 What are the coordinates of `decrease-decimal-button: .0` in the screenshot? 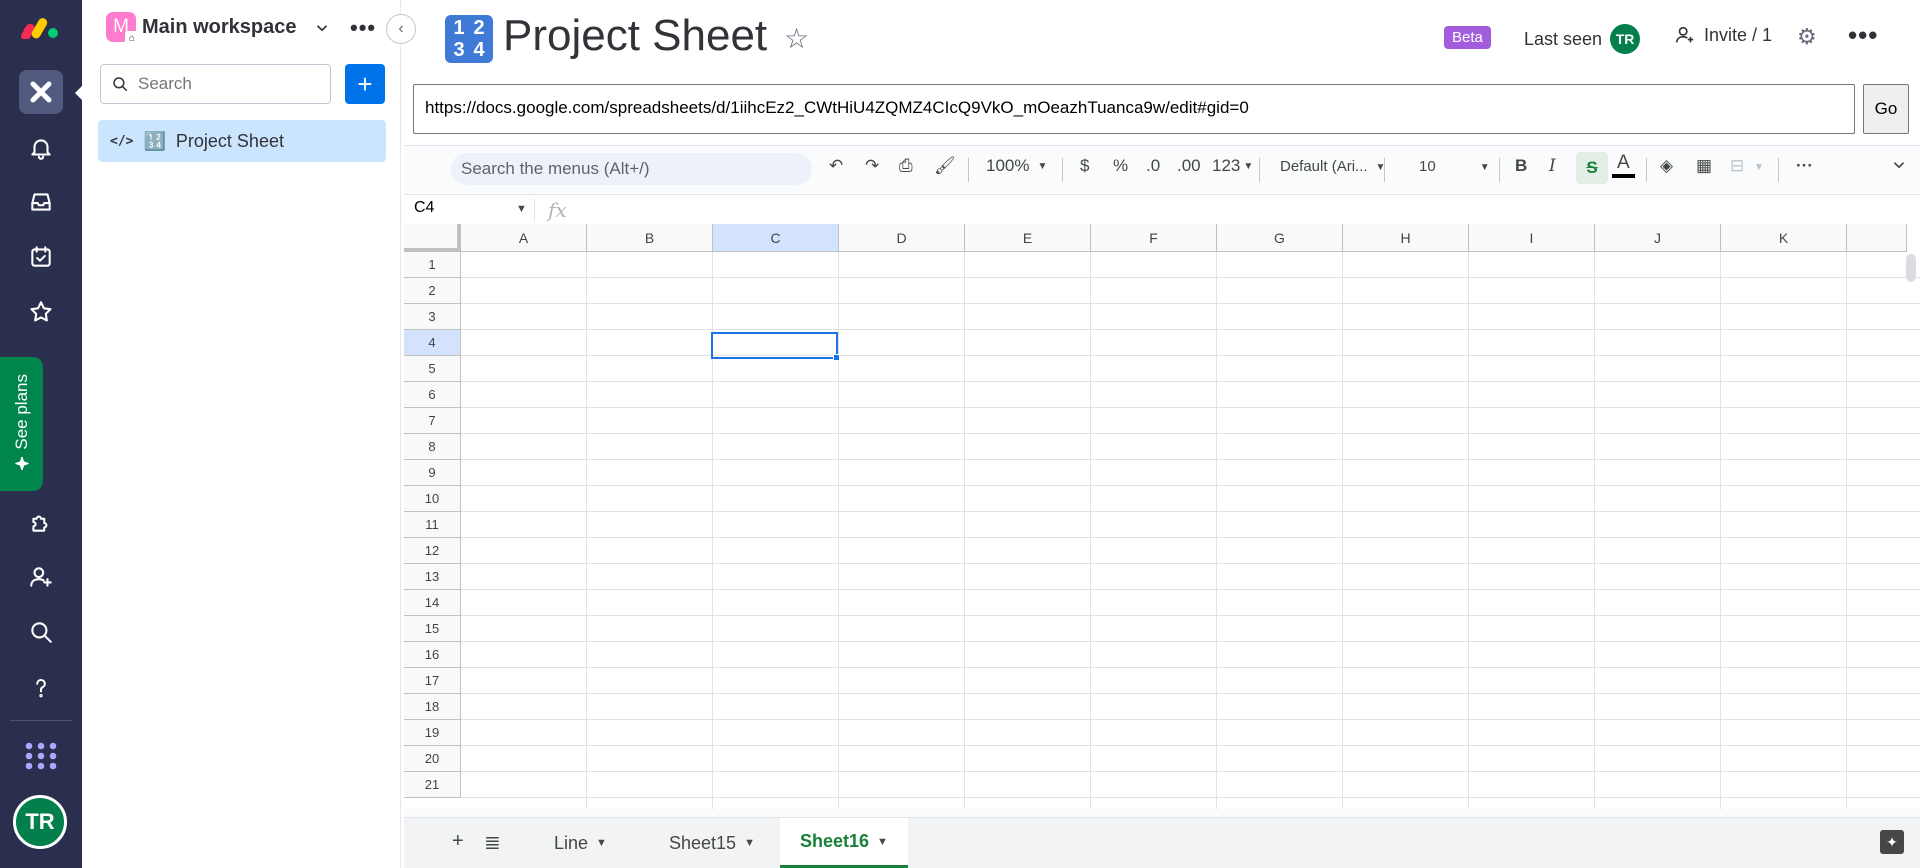 It's located at (1153, 166).